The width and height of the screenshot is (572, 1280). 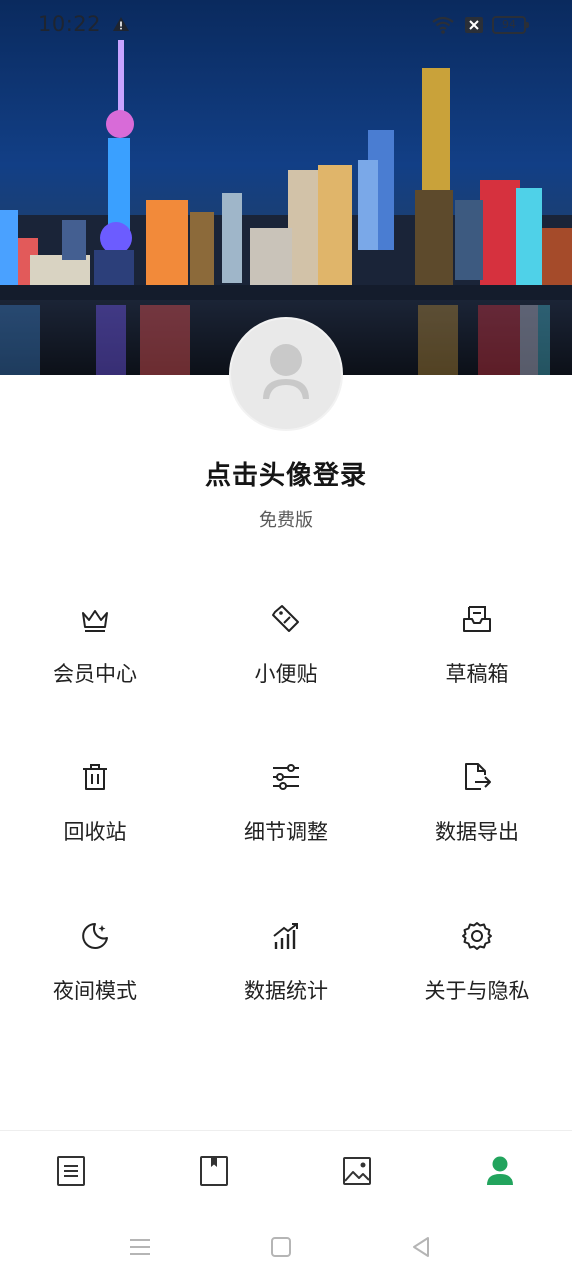 I want to click on tab-notebook, so click(x=214, y=1172).